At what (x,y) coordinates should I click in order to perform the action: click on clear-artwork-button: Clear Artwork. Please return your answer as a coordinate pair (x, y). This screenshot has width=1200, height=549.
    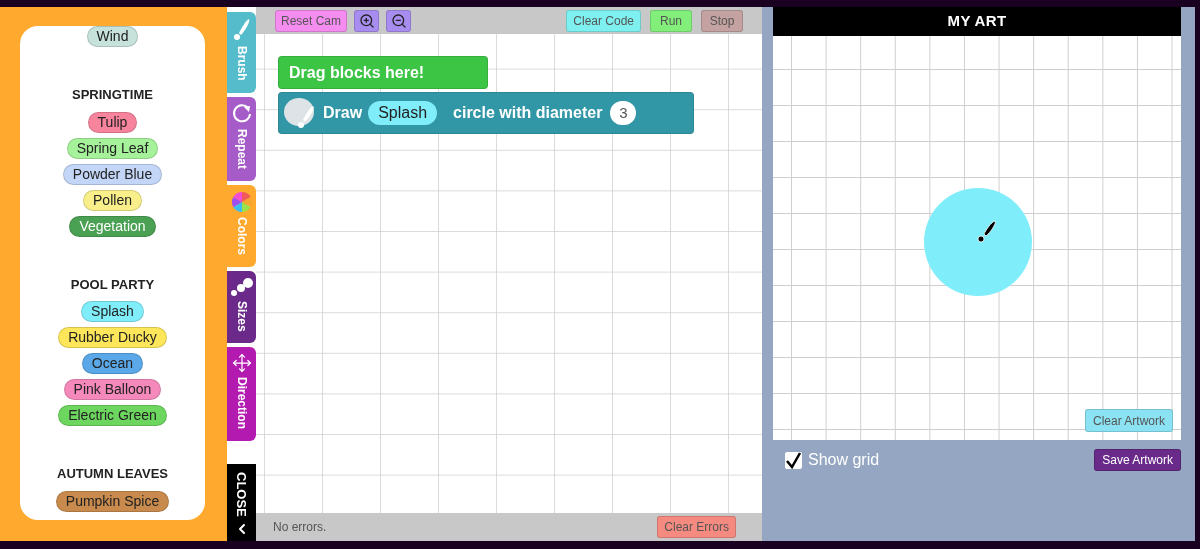
    Looking at the image, I should click on (1128, 420).